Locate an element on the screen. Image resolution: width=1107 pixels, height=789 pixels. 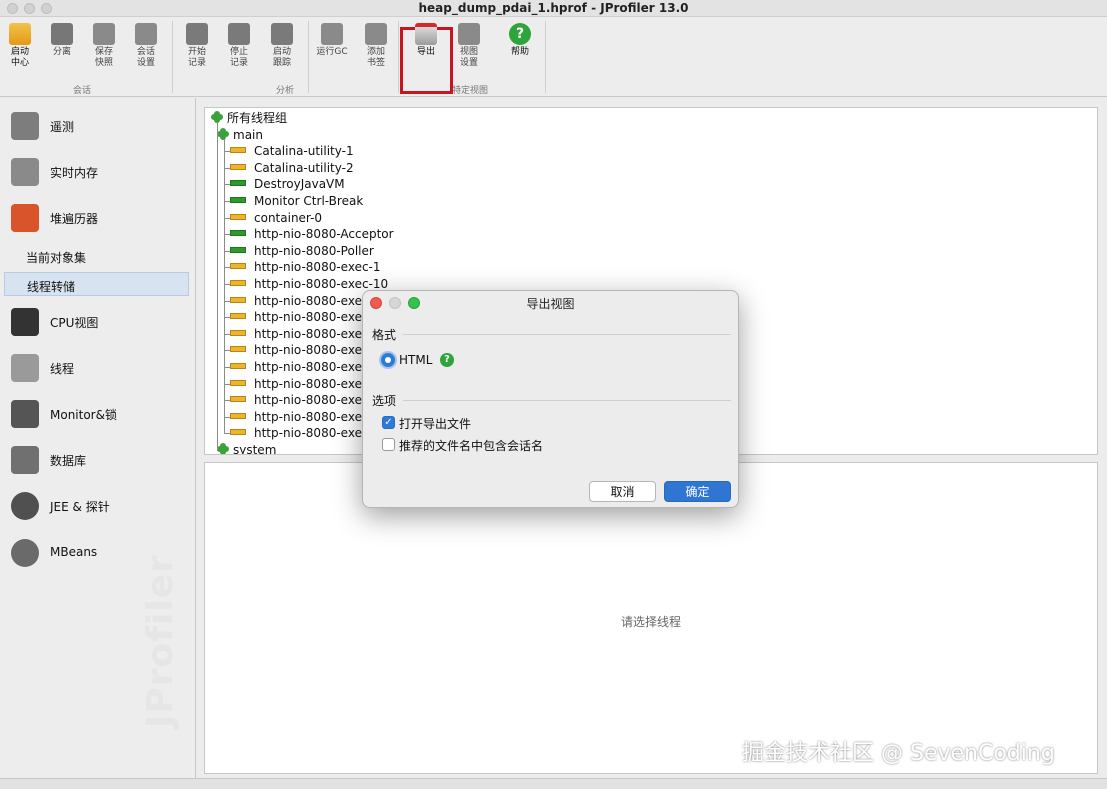
sidebar-item-databases: 数据库 is located at coordinates (98, 460).